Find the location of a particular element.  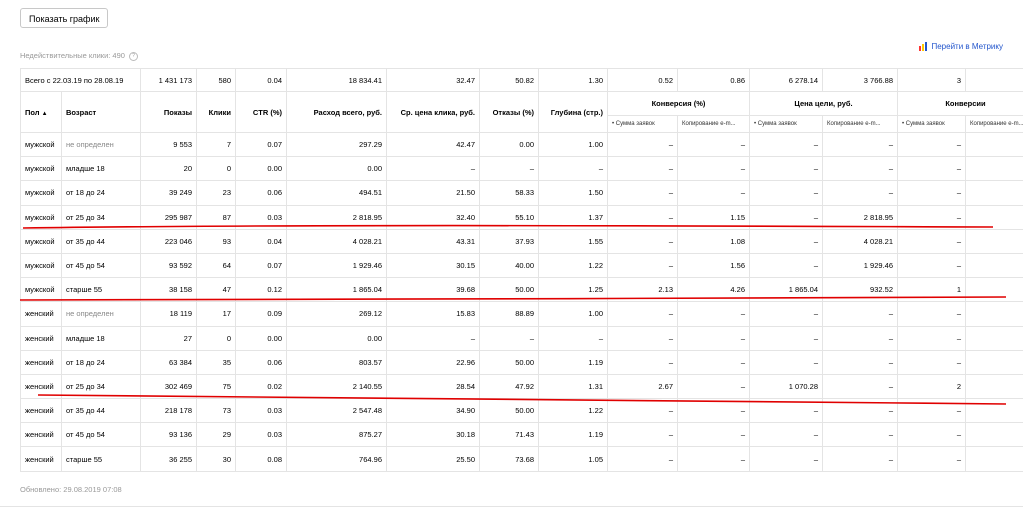

column-header-conversion-pct: Конверсия (%) is located at coordinates (678, 103).